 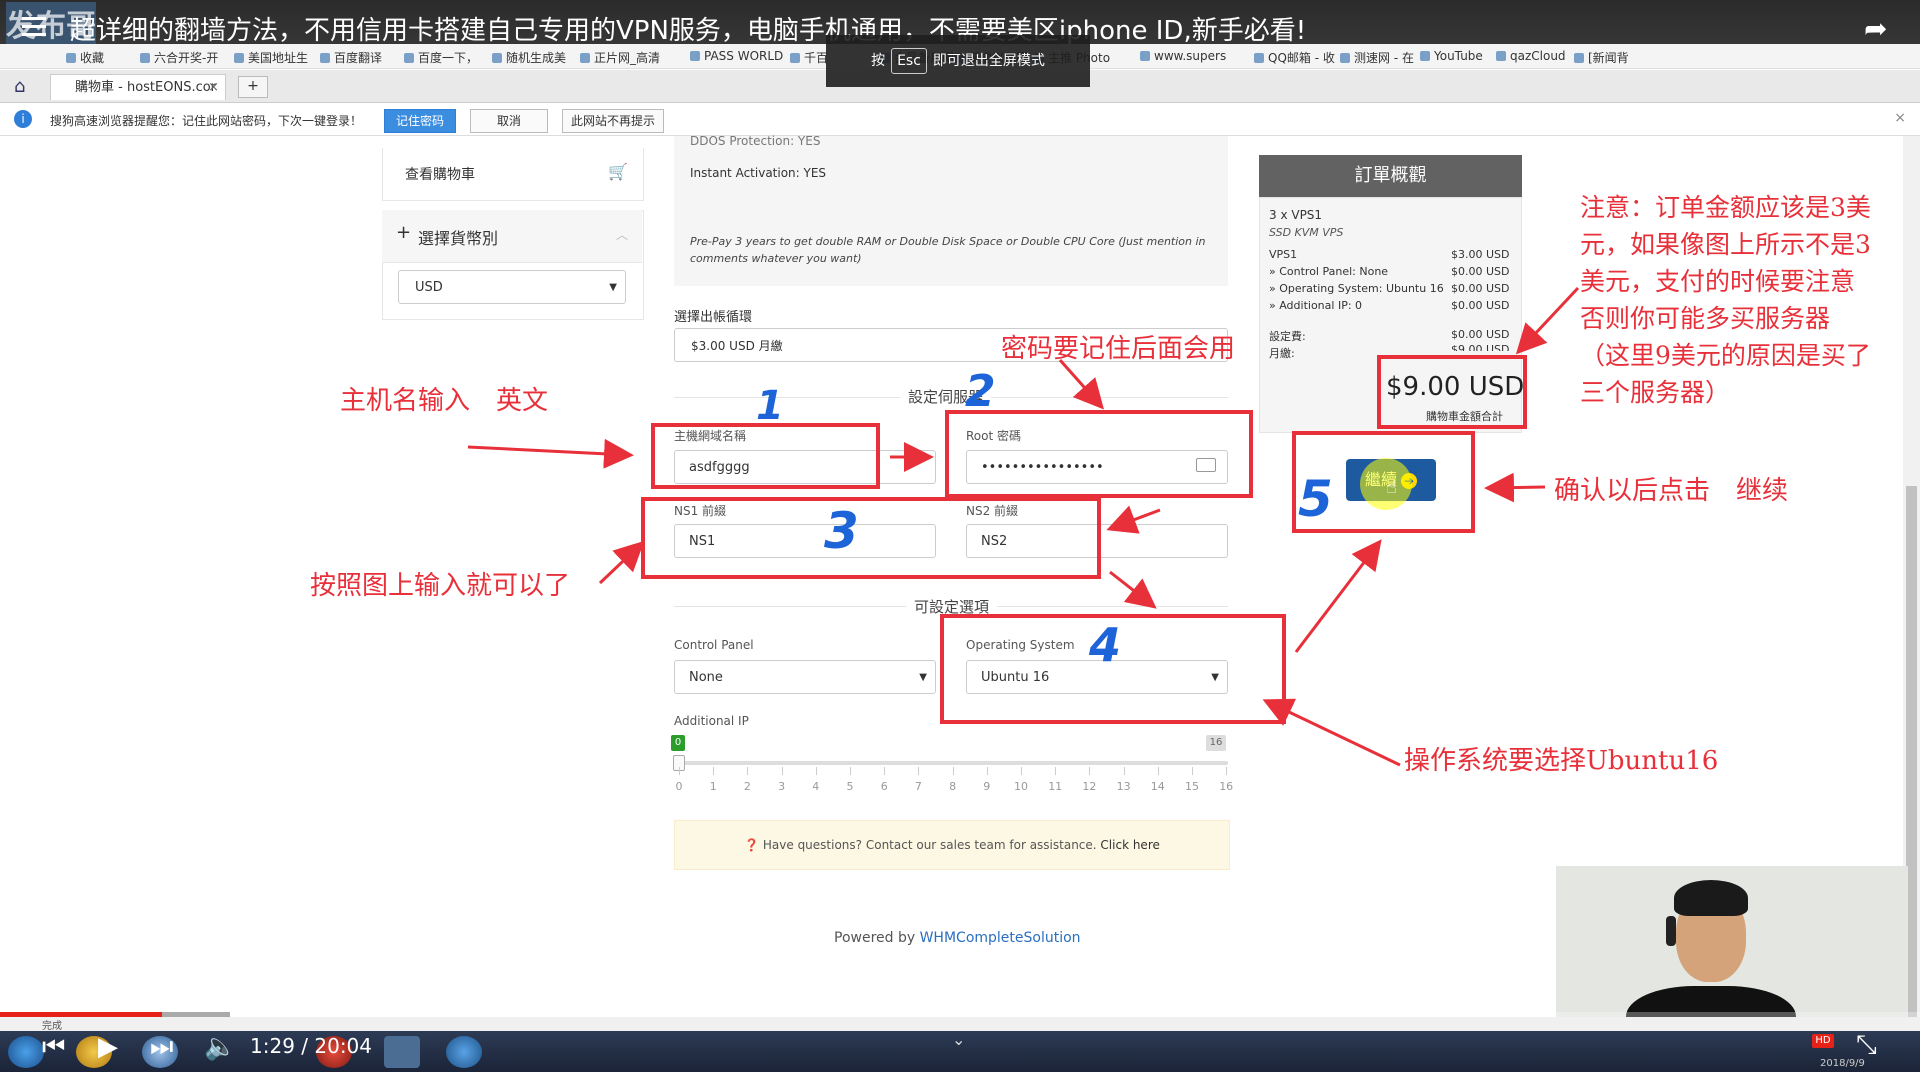 What do you see at coordinates (81, 1014) in the screenshot?
I see `video-progress-fill` at bounding box center [81, 1014].